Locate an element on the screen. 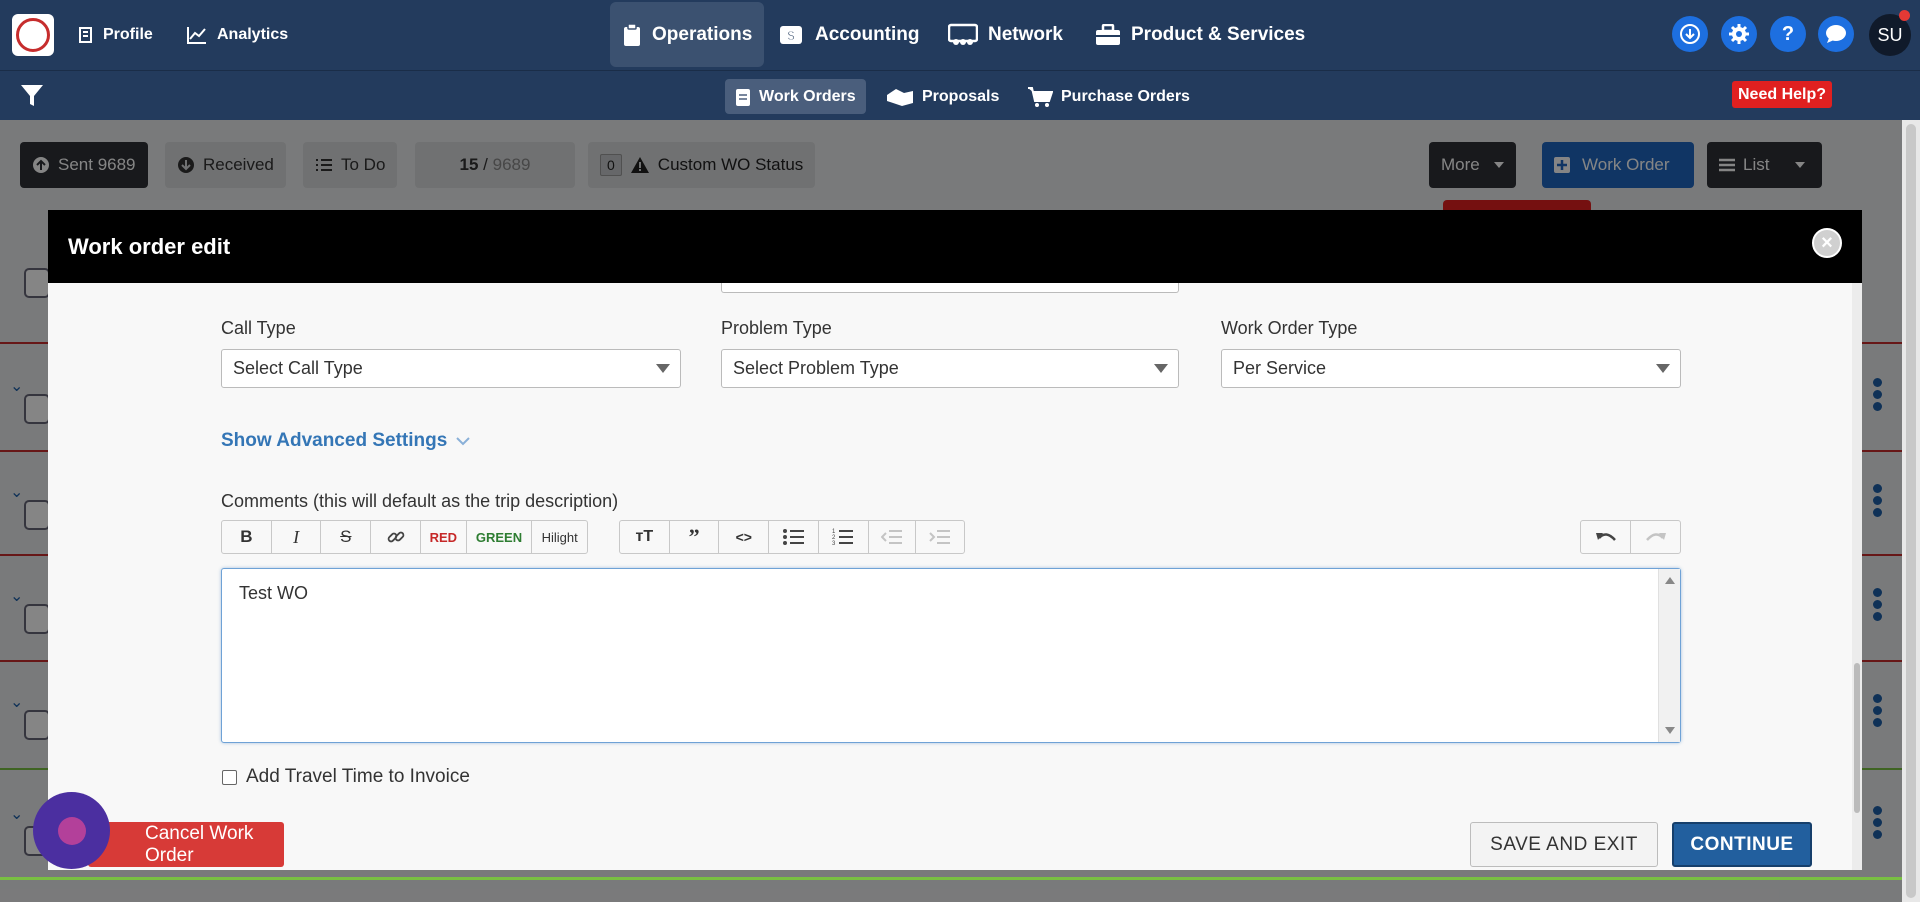 This screenshot has width=1920, height=902. chat-launcher-icon is located at coordinates (71, 830).